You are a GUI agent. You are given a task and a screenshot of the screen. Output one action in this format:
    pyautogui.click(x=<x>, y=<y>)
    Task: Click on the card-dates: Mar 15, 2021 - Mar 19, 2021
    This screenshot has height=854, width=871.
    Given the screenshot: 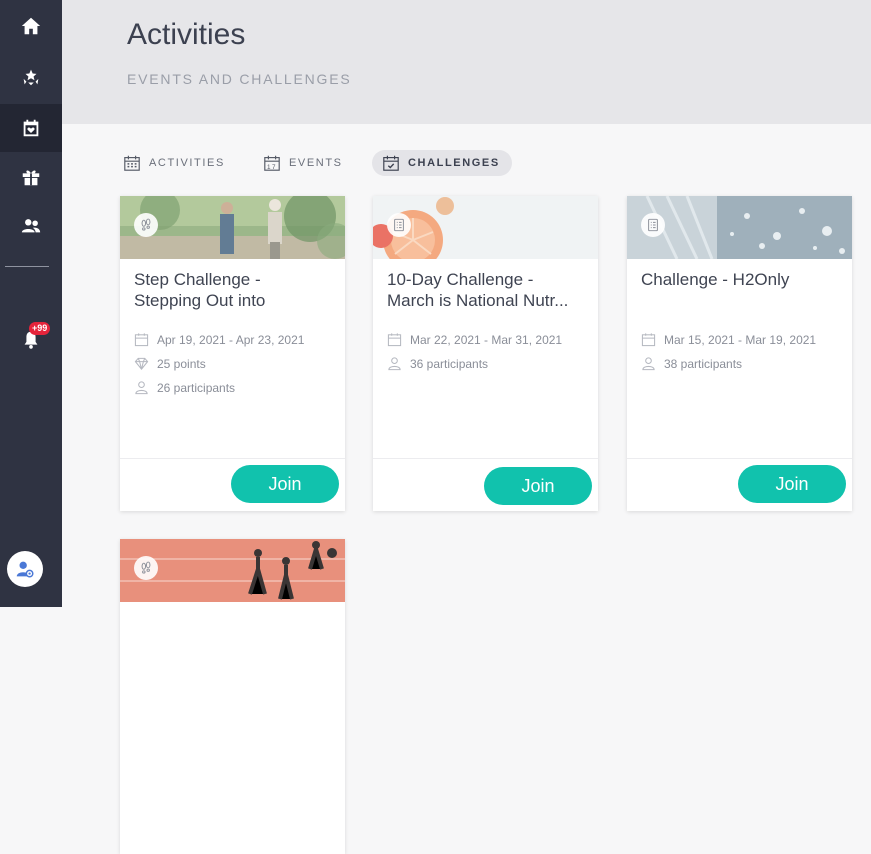 What is the action you would take?
    pyautogui.click(x=728, y=339)
    